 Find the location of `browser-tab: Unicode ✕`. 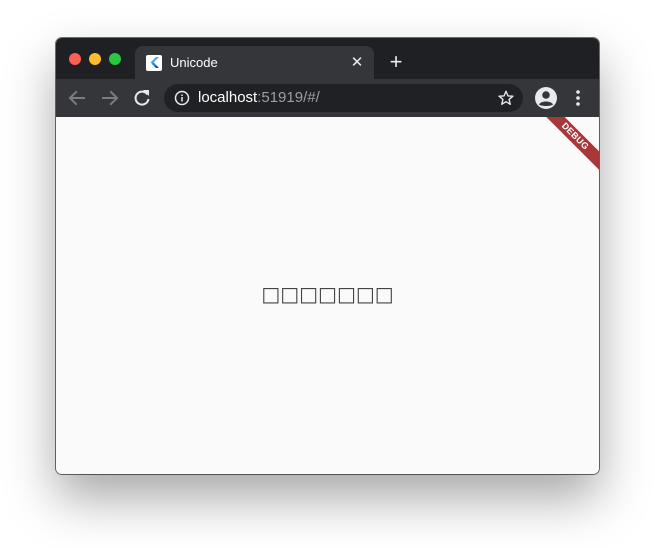

browser-tab: Unicode ✕ is located at coordinates (254, 62).